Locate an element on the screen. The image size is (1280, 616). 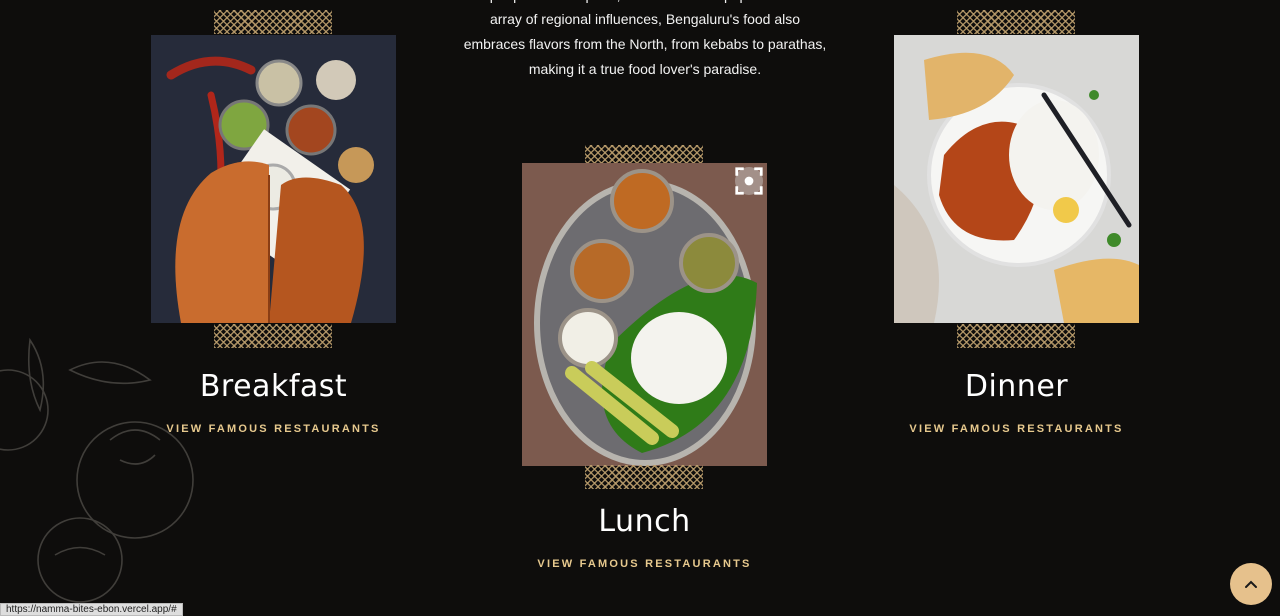
meal-title: Dinner is located at coordinates (1016, 386).